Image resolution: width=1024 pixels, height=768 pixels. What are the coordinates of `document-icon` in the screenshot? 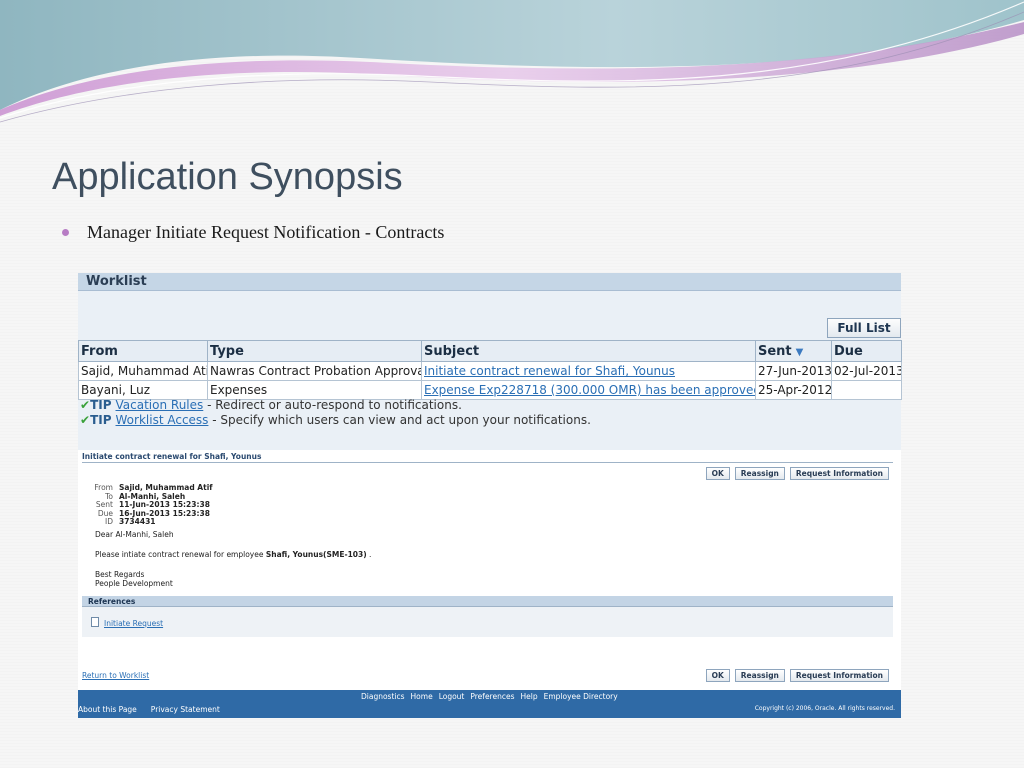 It's located at (95, 622).